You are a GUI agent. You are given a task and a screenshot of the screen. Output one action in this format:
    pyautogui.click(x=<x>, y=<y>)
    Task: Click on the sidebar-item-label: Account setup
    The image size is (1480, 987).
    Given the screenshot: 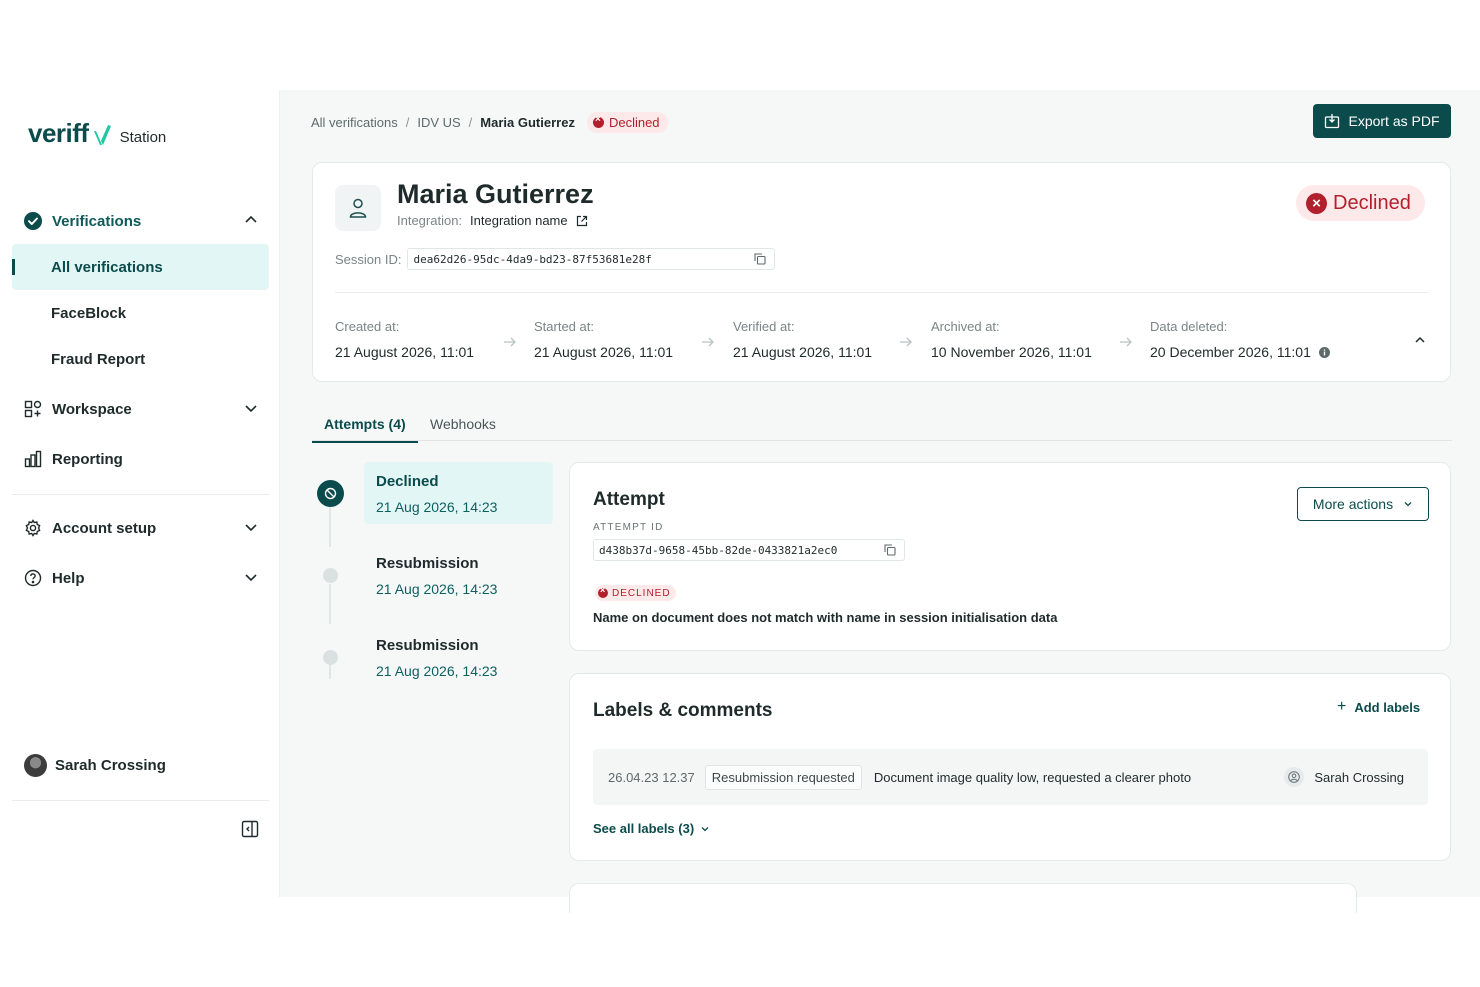 What is the action you would take?
    pyautogui.click(x=104, y=528)
    